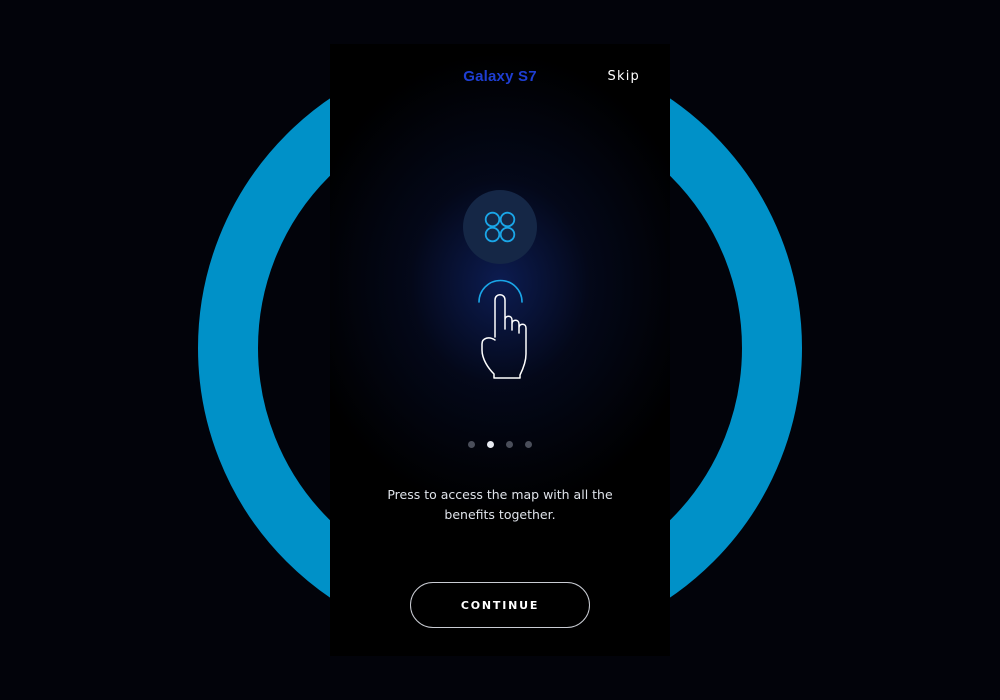  I want to click on pagination-dots, so click(500, 444).